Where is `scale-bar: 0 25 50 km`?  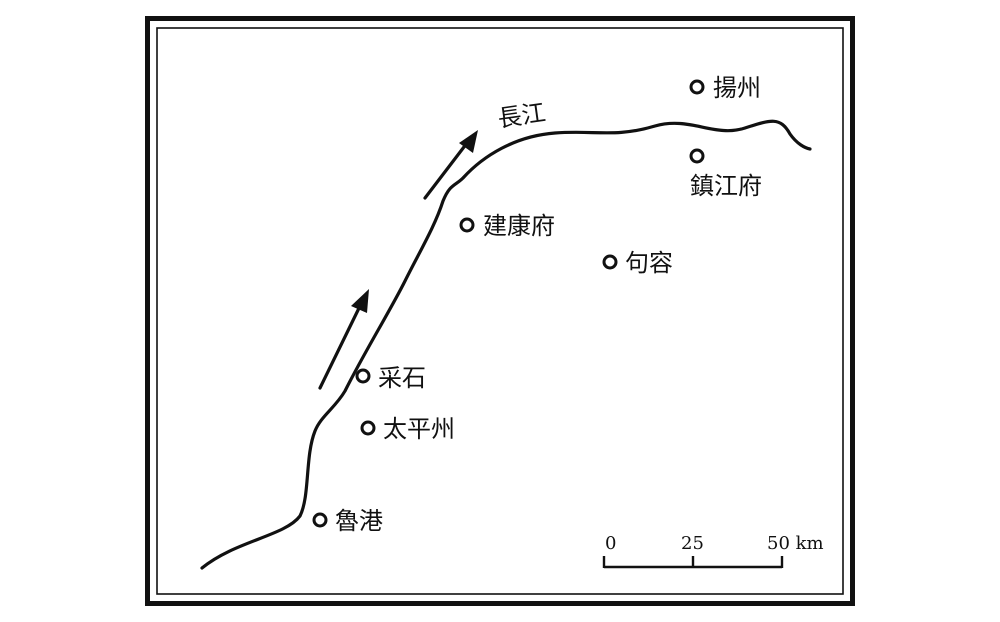 scale-bar: 0 25 50 km is located at coordinates (713, 551).